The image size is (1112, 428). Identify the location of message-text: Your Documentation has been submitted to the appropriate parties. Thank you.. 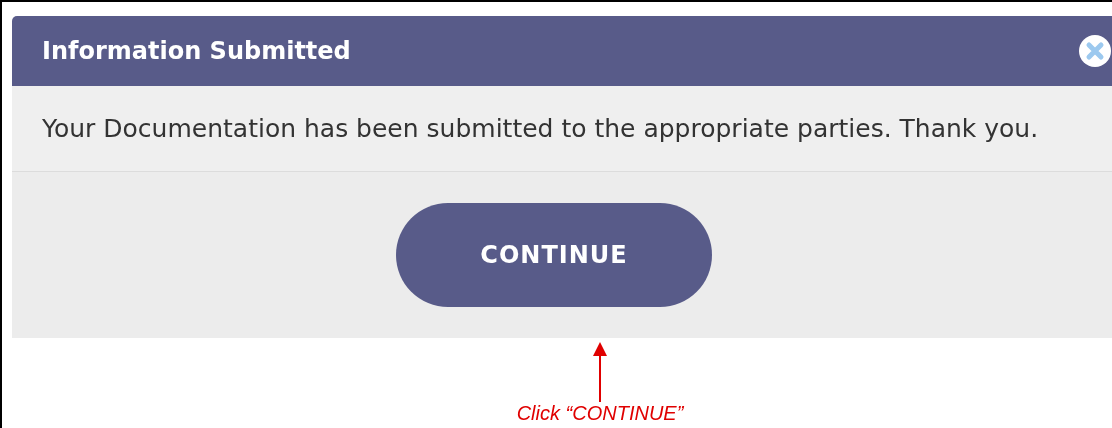
(540, 128).